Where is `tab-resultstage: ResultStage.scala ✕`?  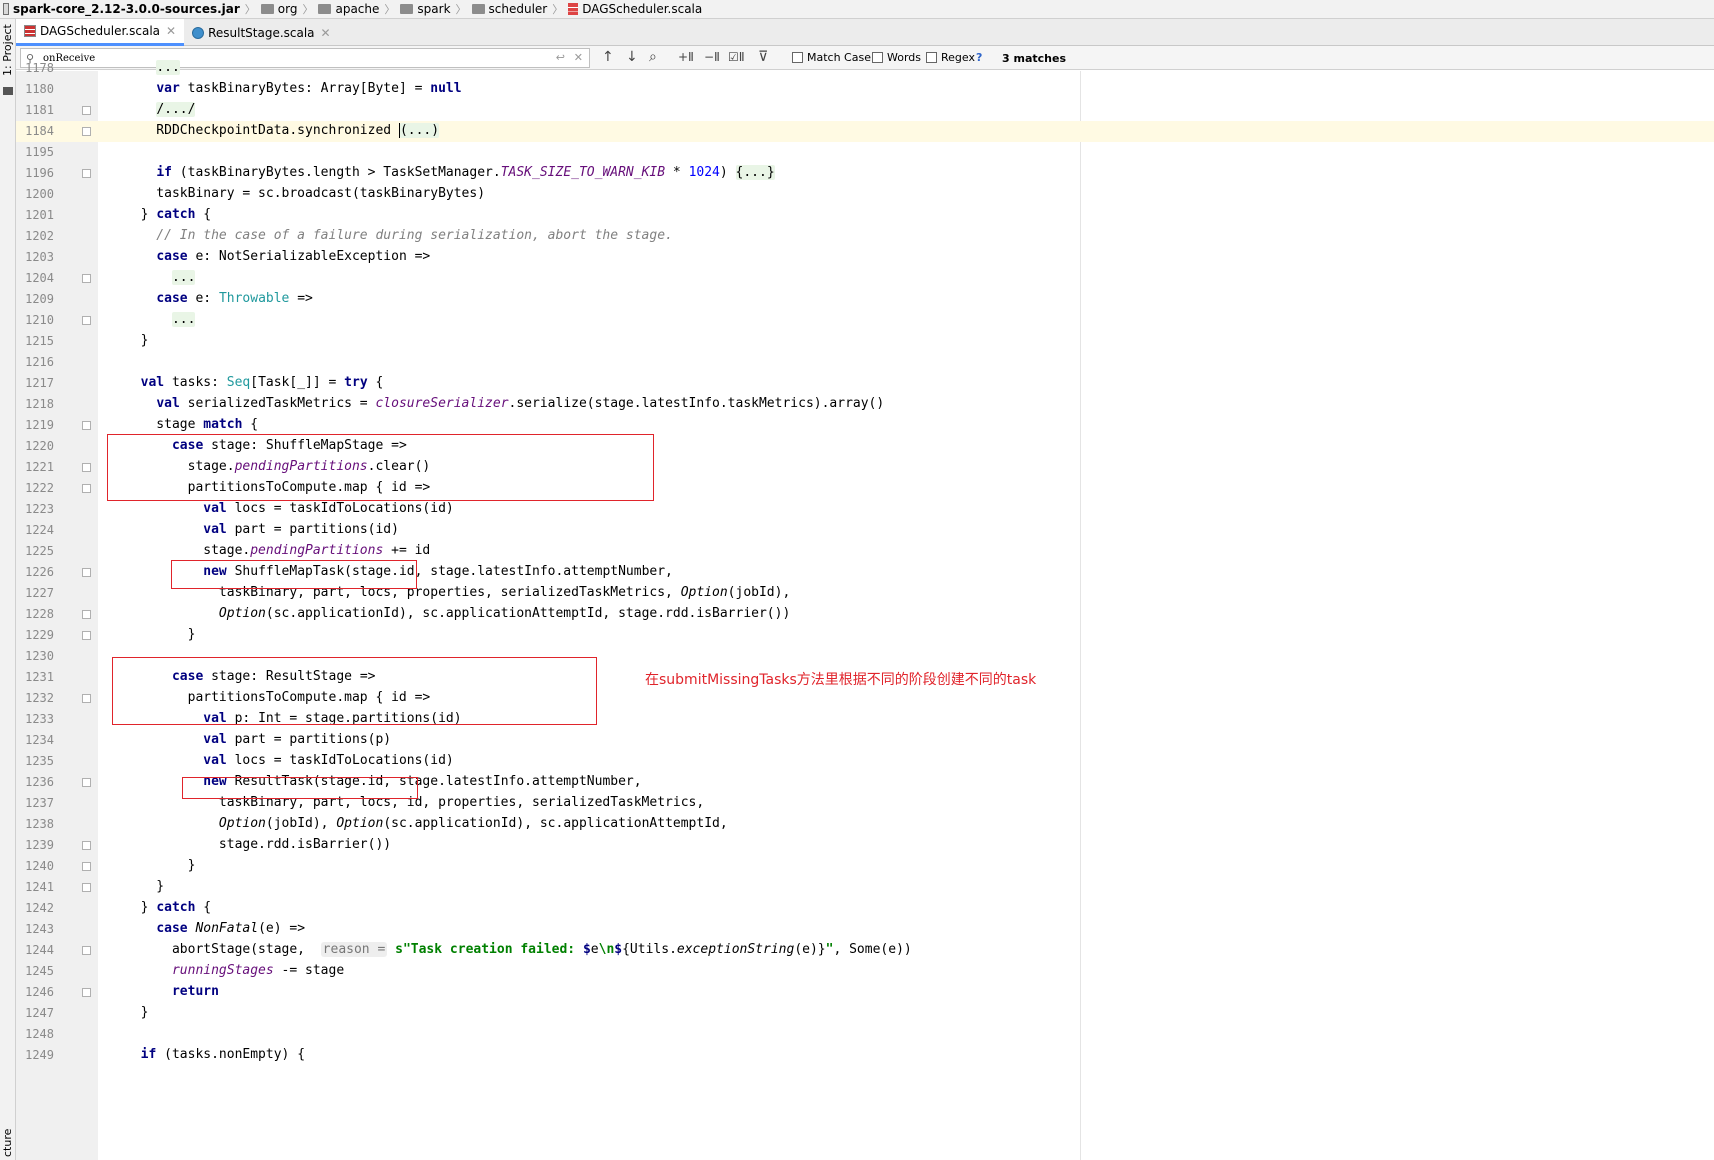 tab-resultstage: ResultStage.scala ✕ is located at coordinates (261, 32).